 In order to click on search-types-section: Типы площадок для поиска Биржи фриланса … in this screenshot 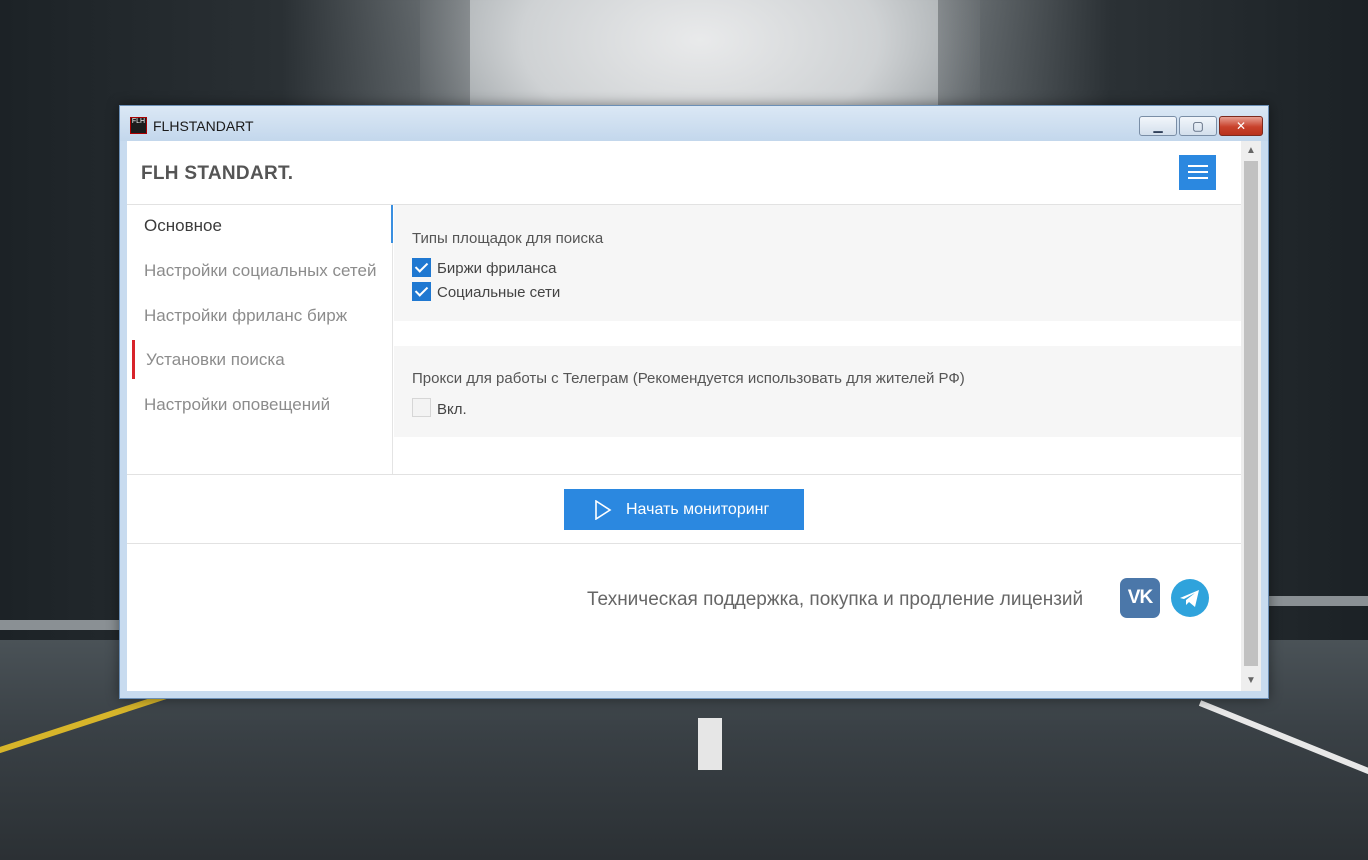, I will do `click(817, 263)`.